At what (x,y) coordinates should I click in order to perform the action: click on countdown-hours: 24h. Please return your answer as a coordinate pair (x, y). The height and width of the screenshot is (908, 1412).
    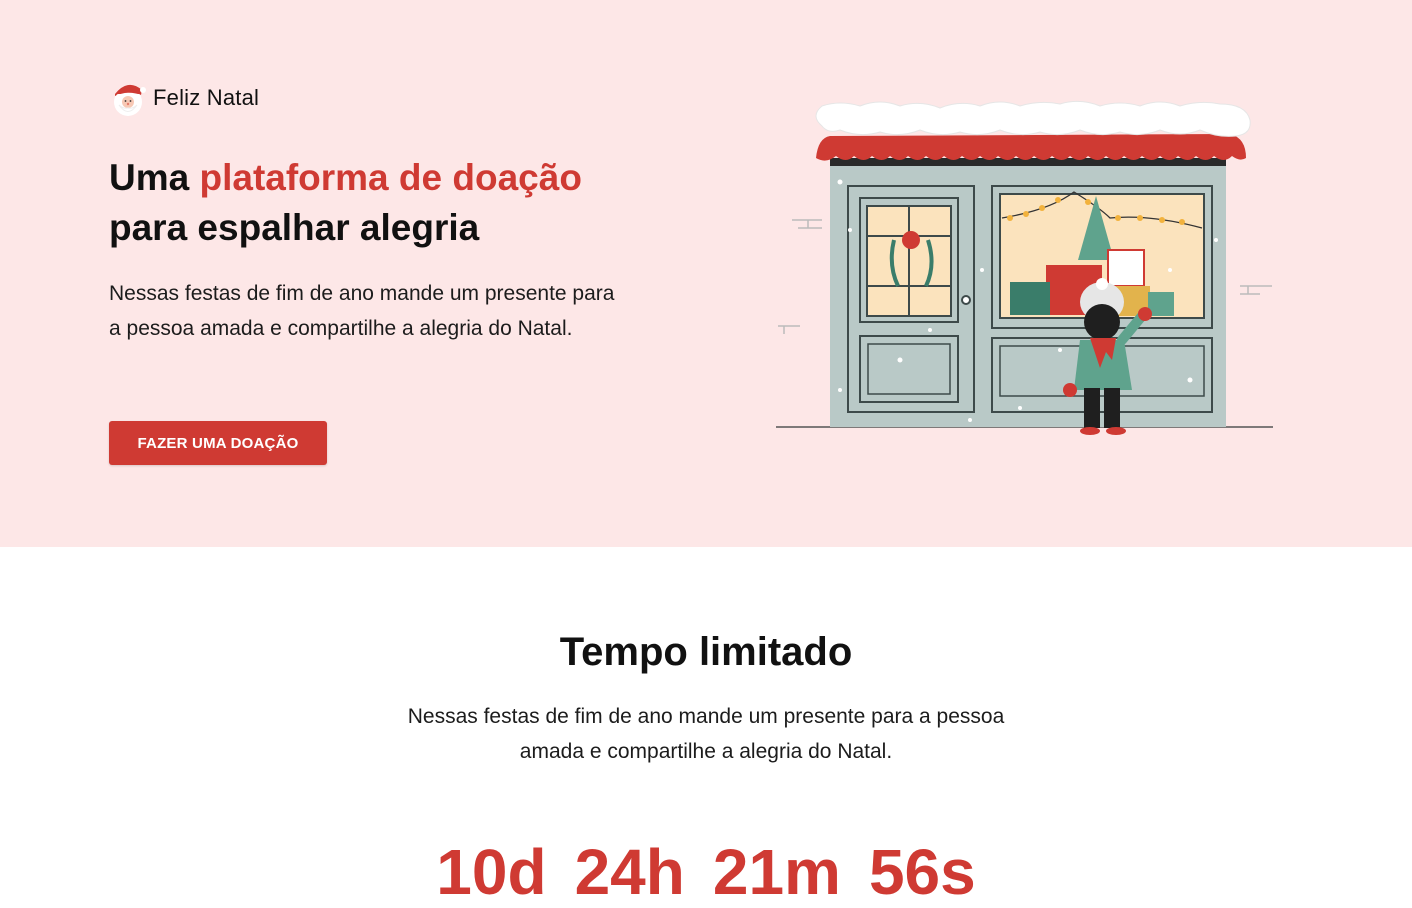
    Looking at the image, I should click on (629, 872).